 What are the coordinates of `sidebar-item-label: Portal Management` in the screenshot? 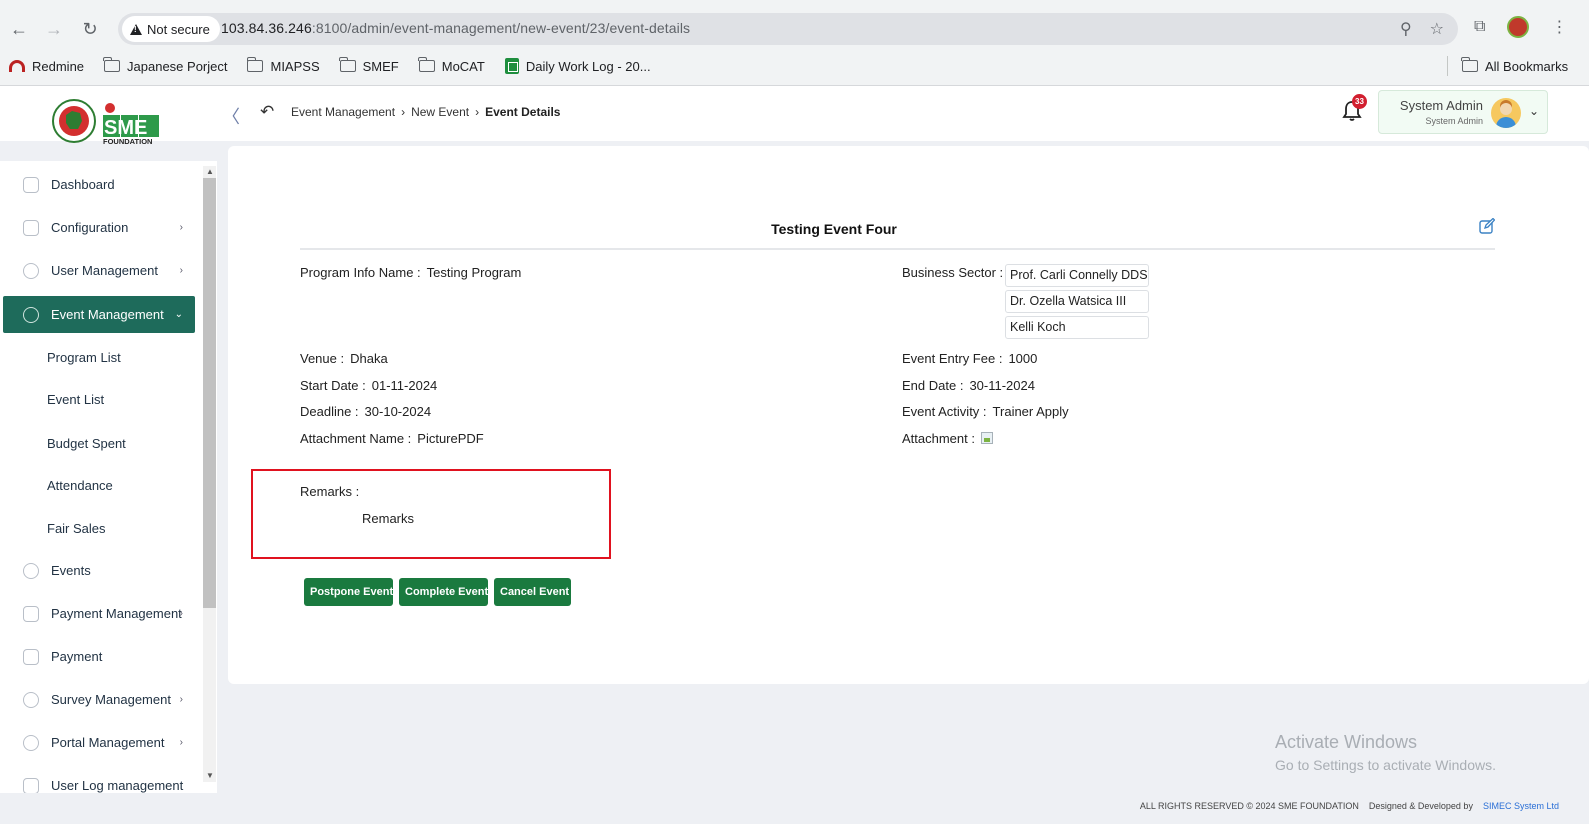 It's located at (108, 742).